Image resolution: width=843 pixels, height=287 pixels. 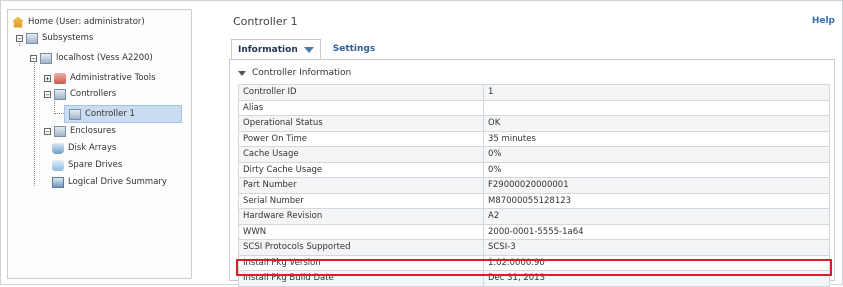 What do you see at coordinates (656, 262) in the screenshot?
I see `property-value: 1.02.0000.90` at bounding box center [656, 262].